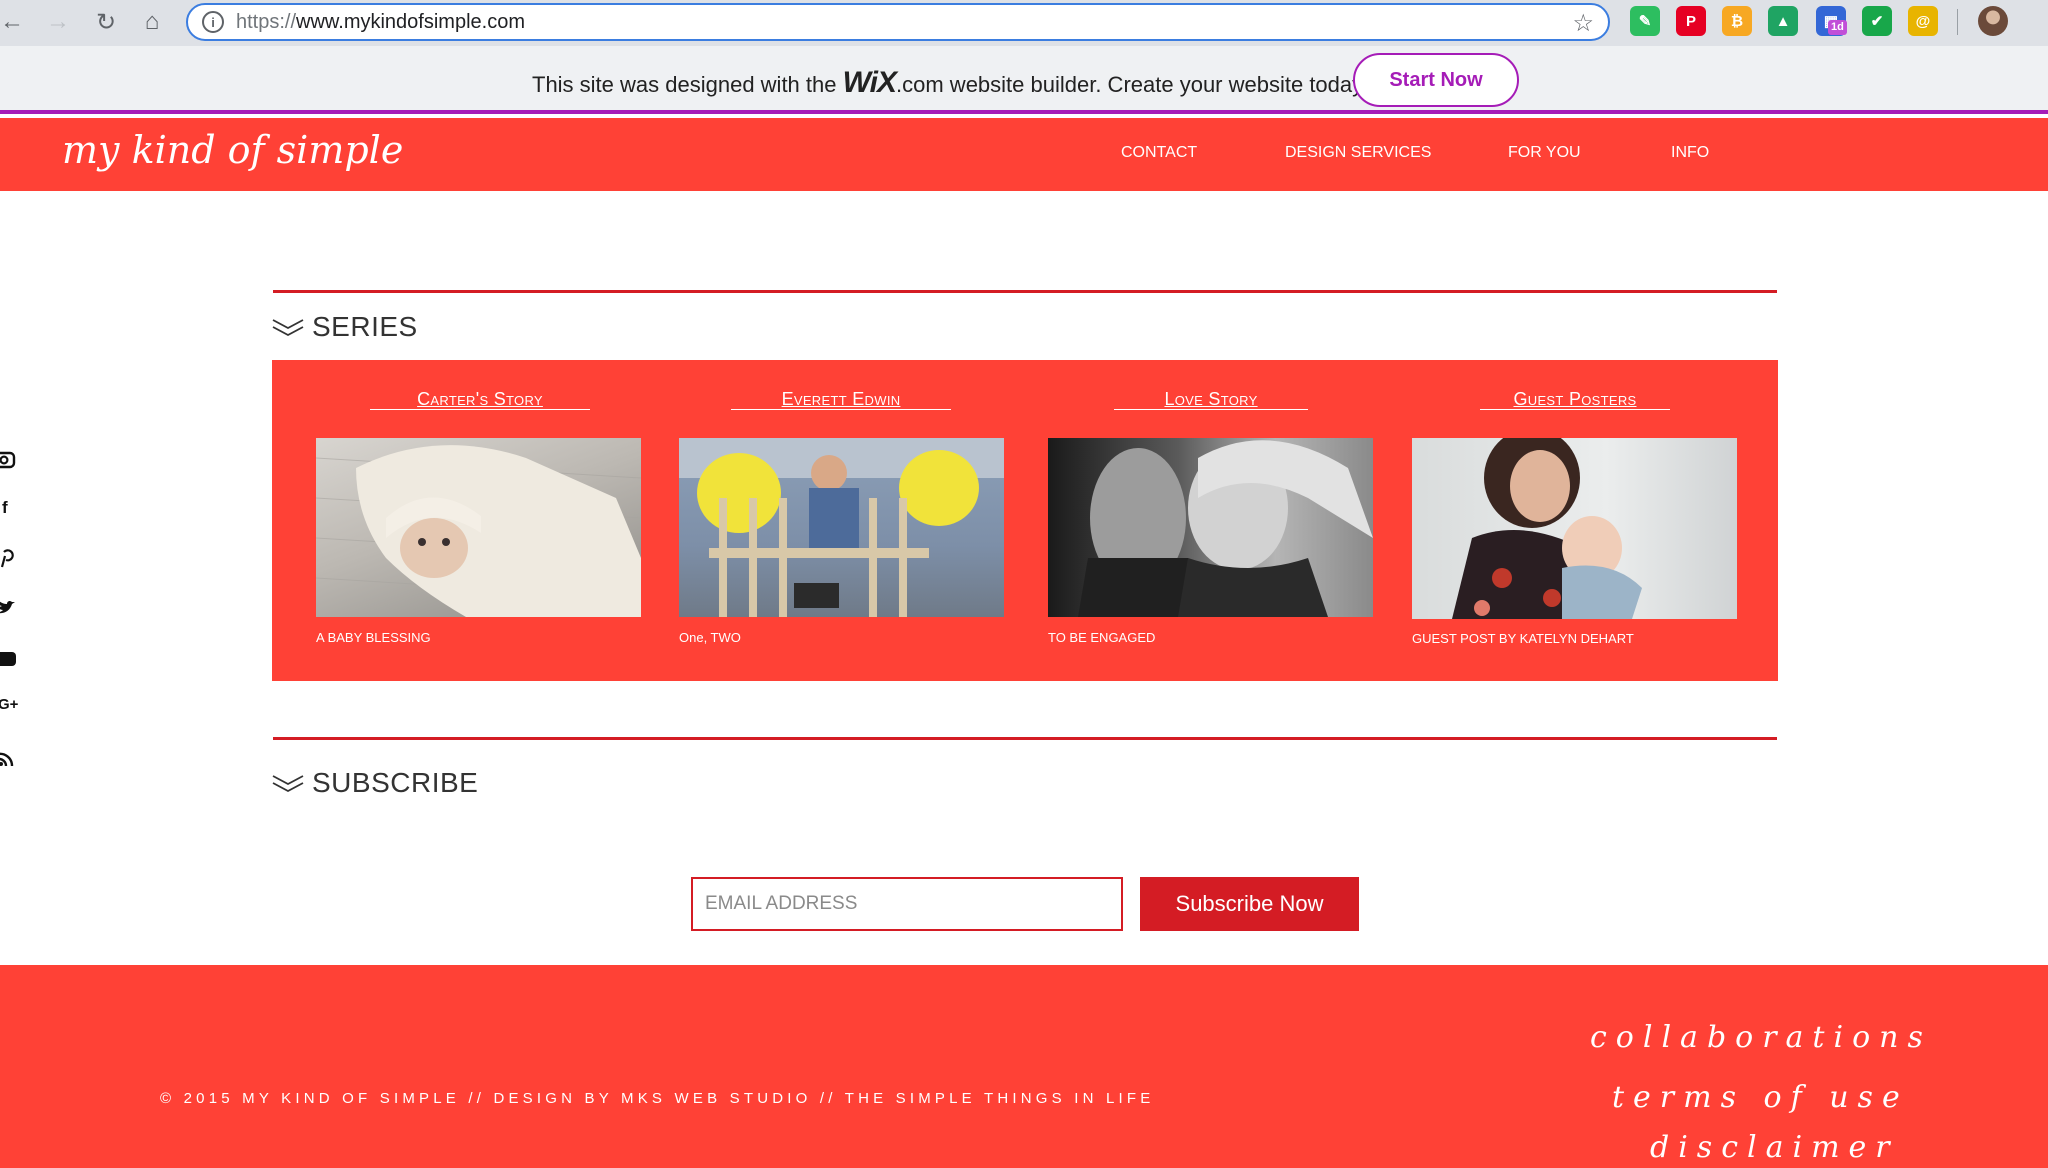 The width and height of the screenshot is (2048, 1168). I want to click on calendar-badge: 1d, so click(1837, 27).